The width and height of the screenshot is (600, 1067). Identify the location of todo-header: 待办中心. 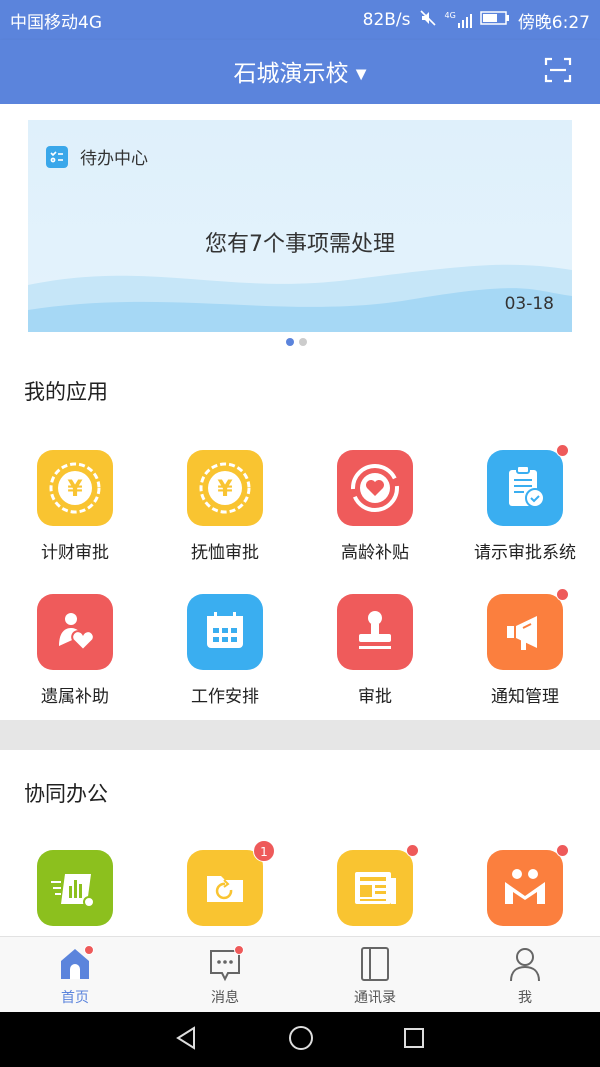
(97, 156).